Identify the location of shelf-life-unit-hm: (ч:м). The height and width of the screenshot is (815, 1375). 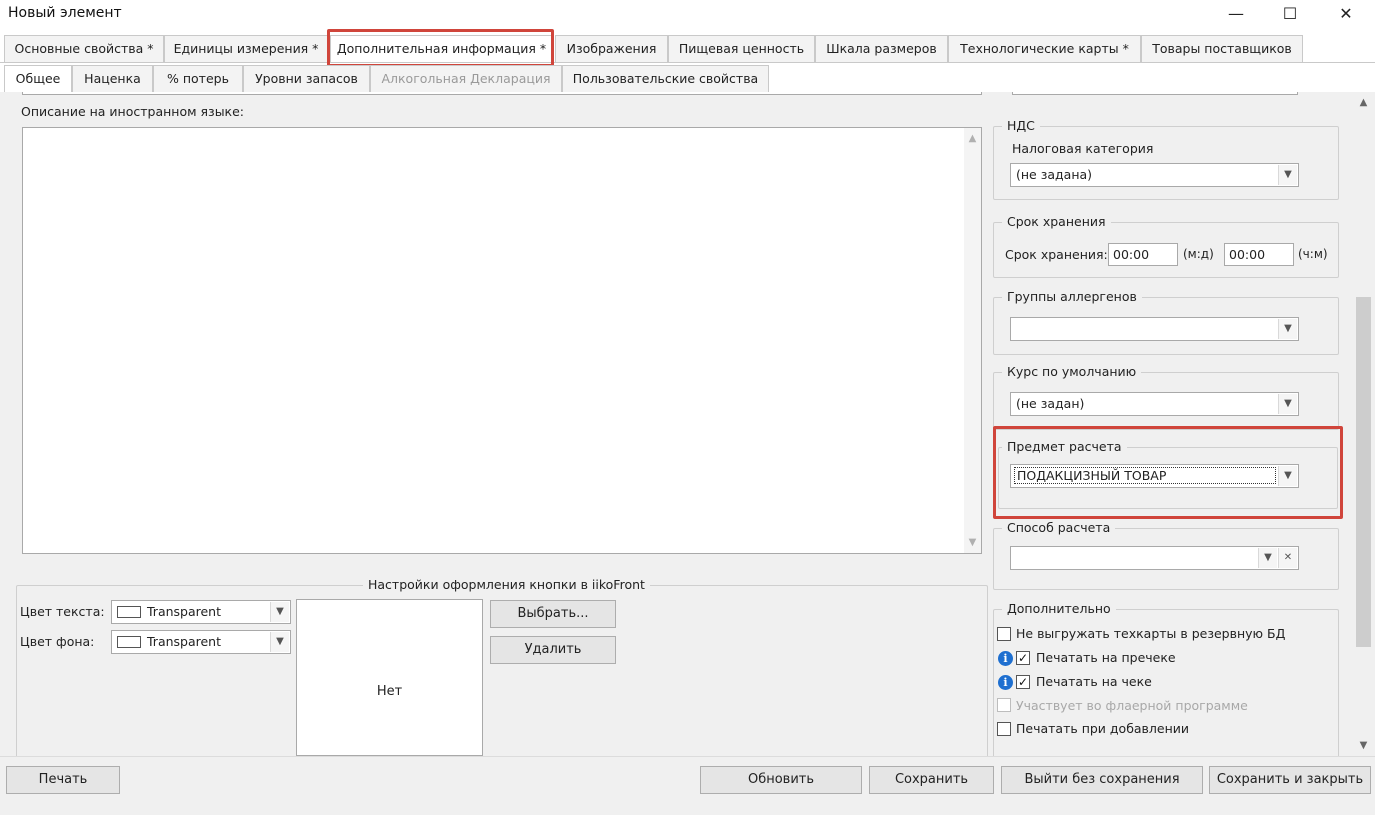
(1313, 254).